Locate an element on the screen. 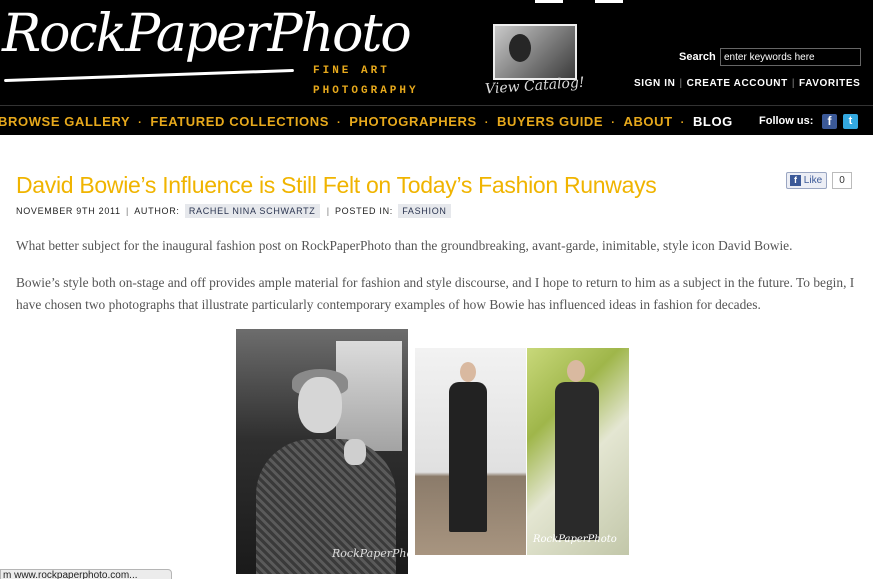 Image resolution: width=873 pixels, height=579 pixels. tagline-line-2: PHOTOGRAPHY is located at coordinates (366, 91).